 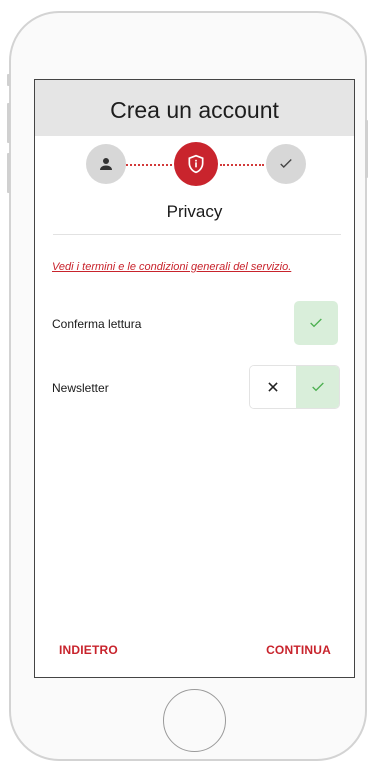 I want to click on home-button, so click(x=194, y=720).